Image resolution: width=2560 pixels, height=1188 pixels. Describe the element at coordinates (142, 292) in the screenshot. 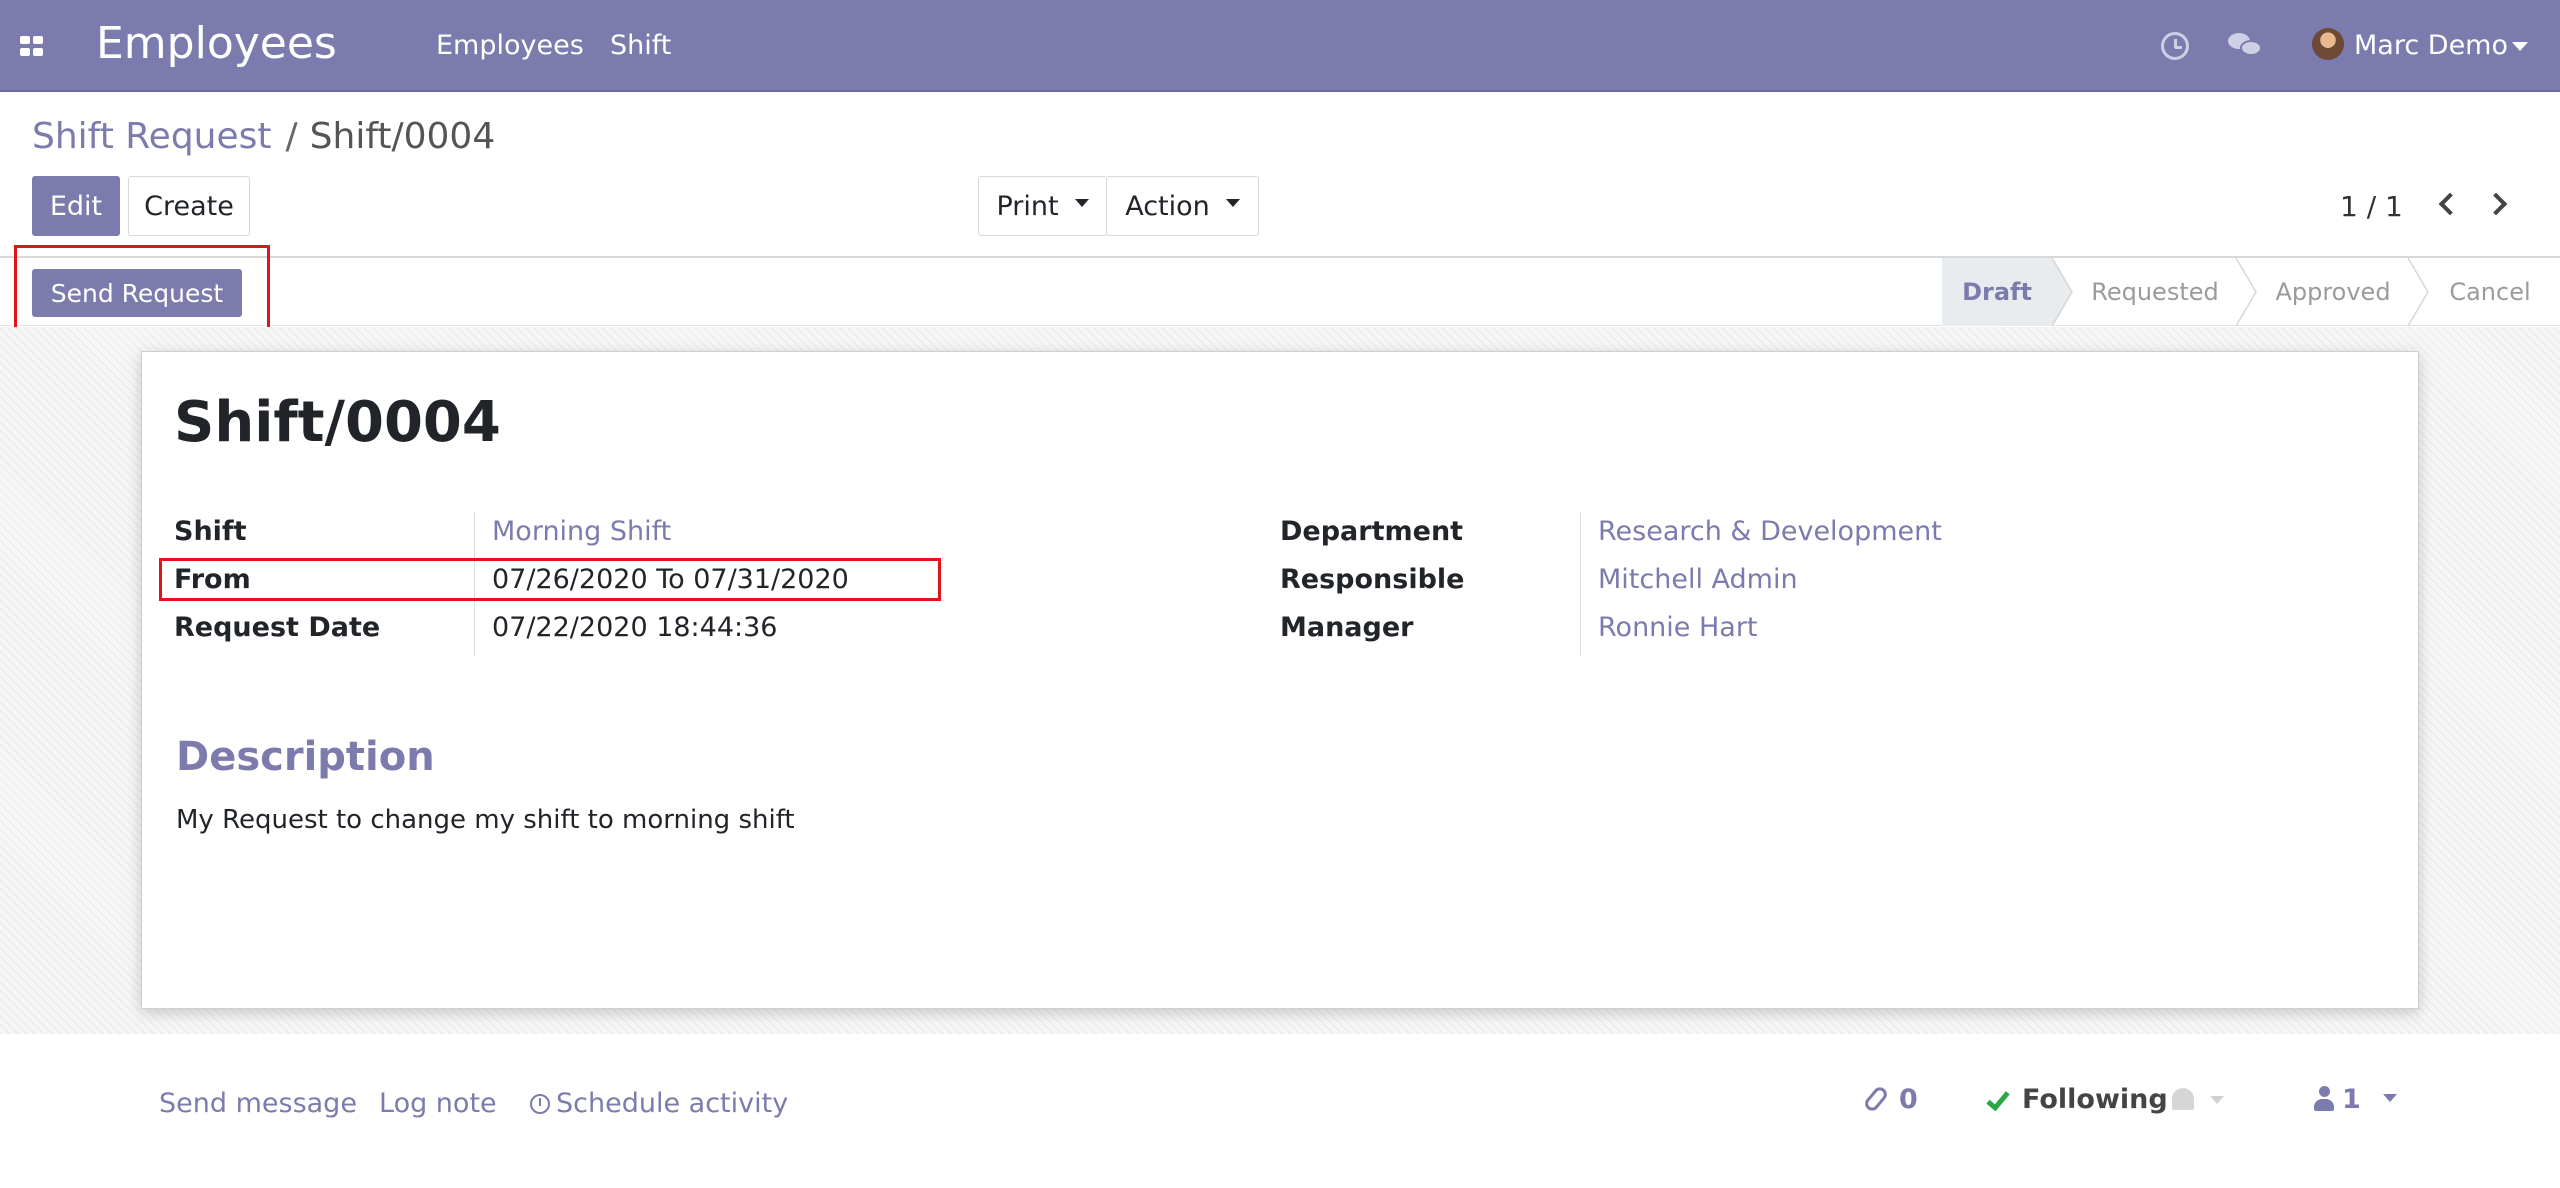

I see `send-request-highlight` at that location.